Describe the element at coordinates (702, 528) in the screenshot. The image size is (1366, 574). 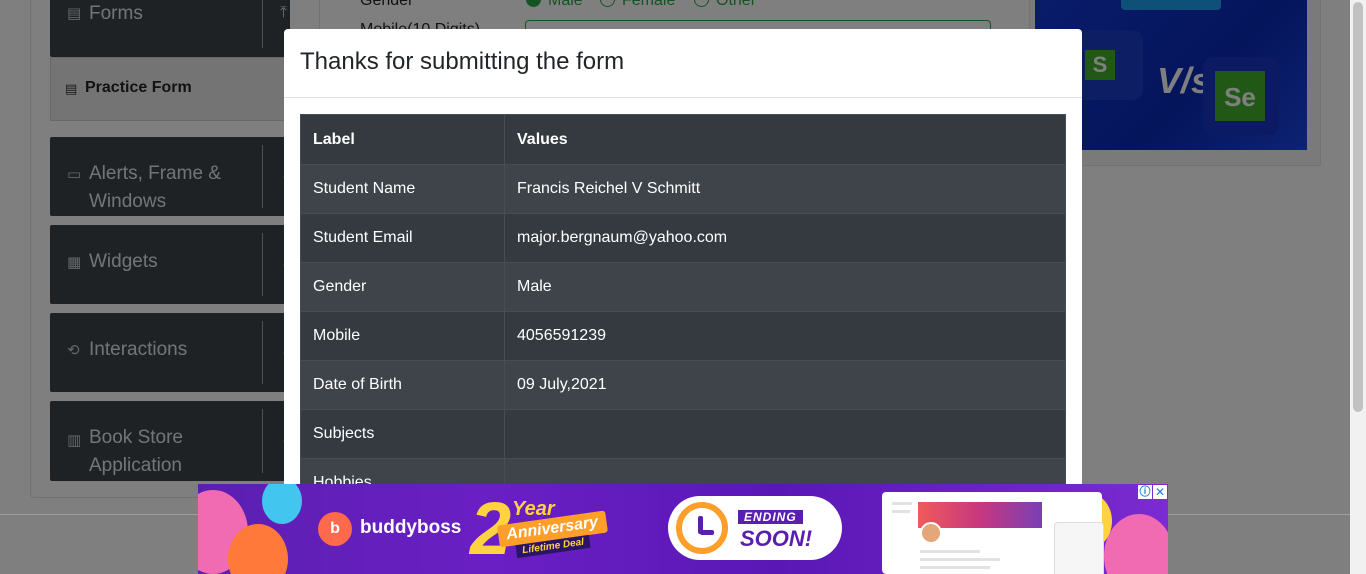
I see `clock-icon` at that location.